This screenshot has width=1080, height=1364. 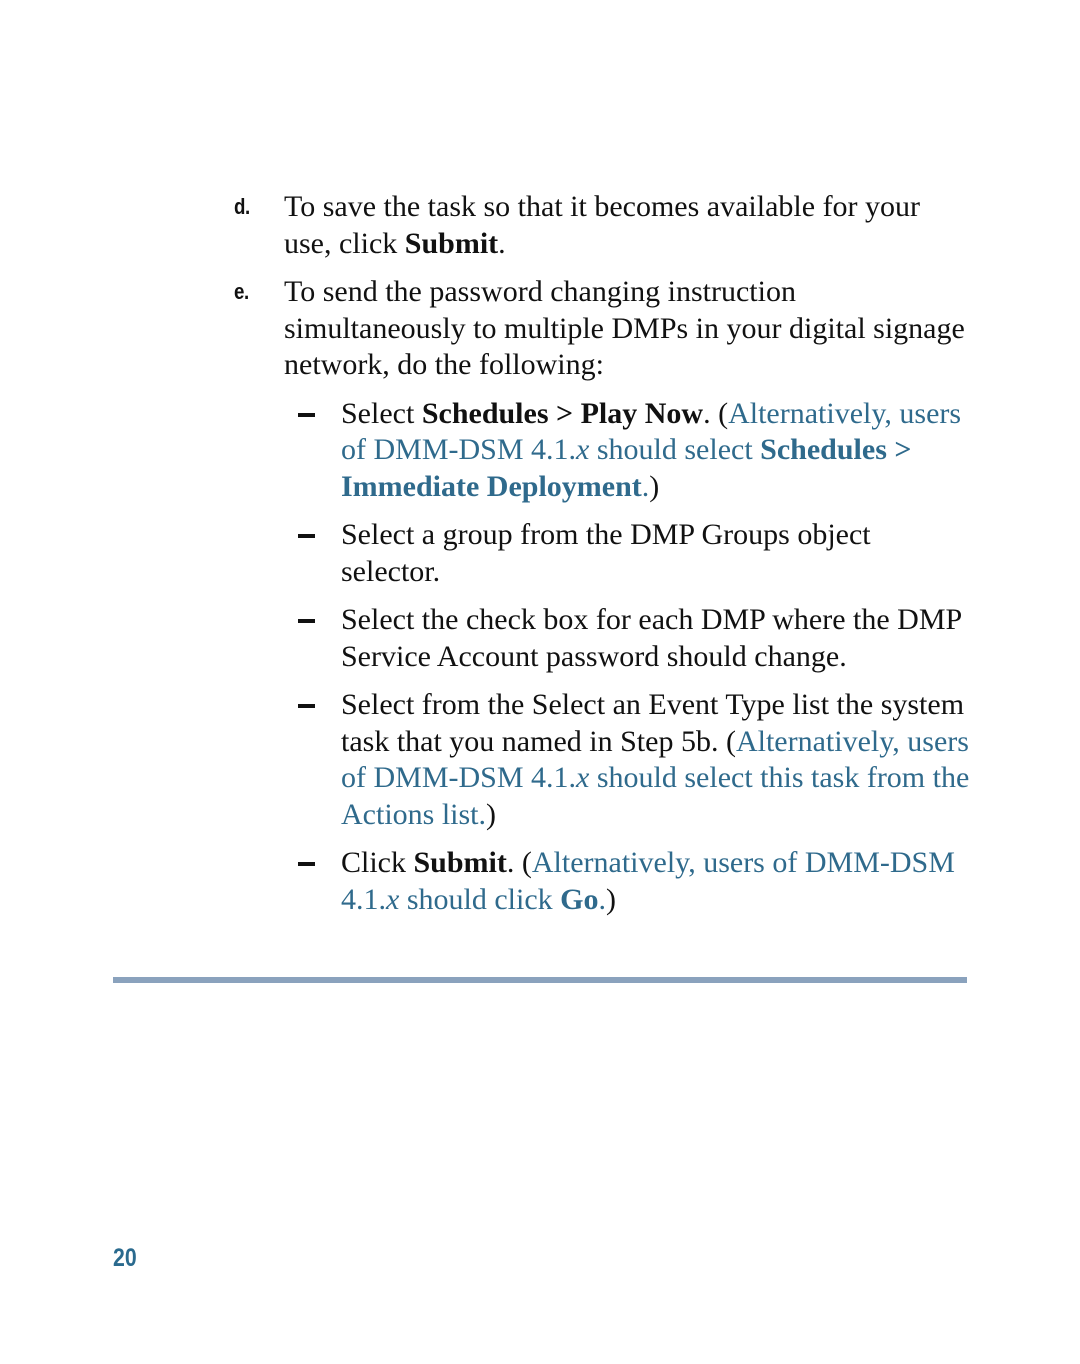 What do you see at coordinates (241, 291) in the screenshot?
I see `step-marker: e.` at bounding box center [241, 291].